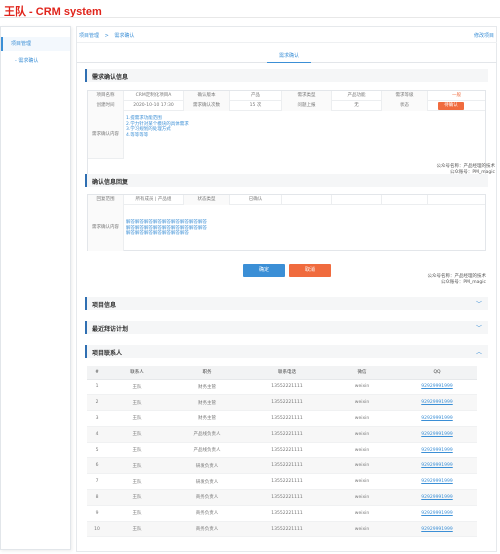 This screenshot has height=554, width=500. What do you see at coordinates (405, 106) in the screenshot?
I see `label-status: 状态` at bounding box center [405, 106].